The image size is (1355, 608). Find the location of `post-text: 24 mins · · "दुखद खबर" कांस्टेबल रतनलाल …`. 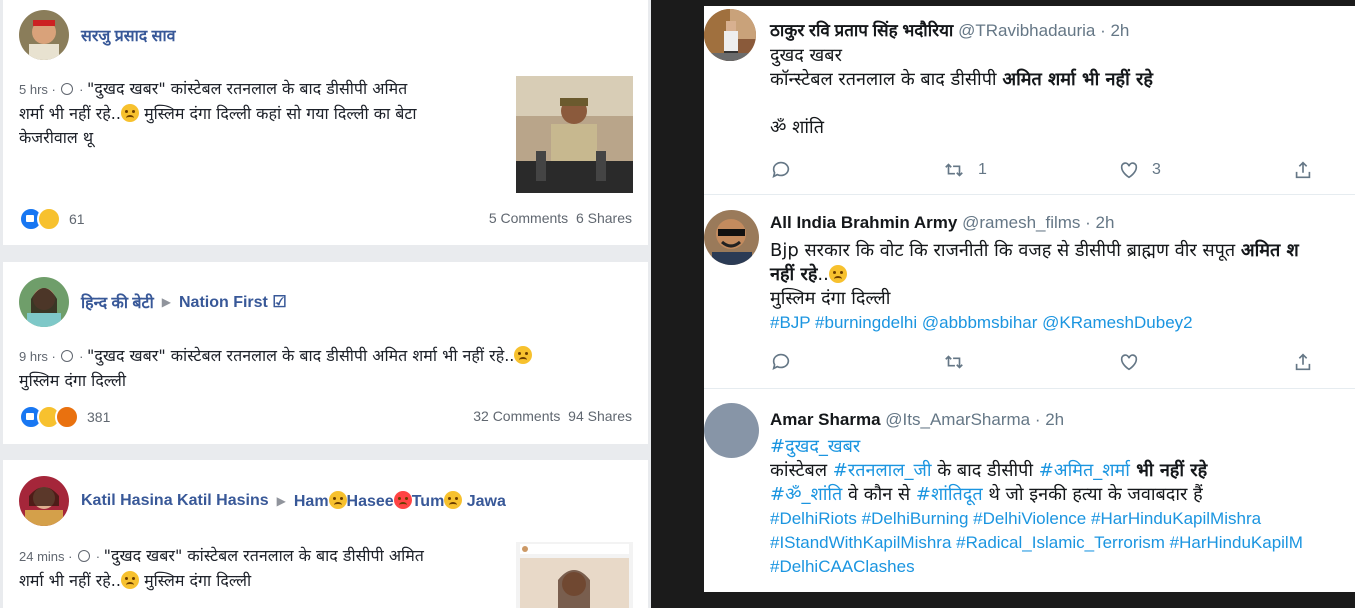

post-text: 24 mins · · "दुखद खबर" कांस्टेबल रतनलाल … is located at coordinates (221, 568).